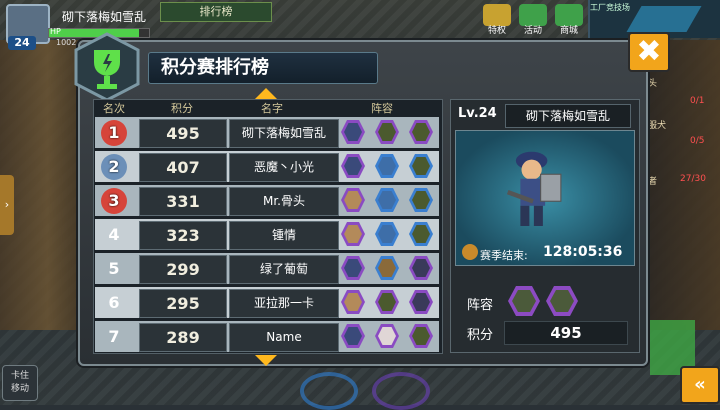  What do you see at coordinates (568, 31) in the screenshot?
I see `shop-label: 商城` at bounding box center [568, 31].